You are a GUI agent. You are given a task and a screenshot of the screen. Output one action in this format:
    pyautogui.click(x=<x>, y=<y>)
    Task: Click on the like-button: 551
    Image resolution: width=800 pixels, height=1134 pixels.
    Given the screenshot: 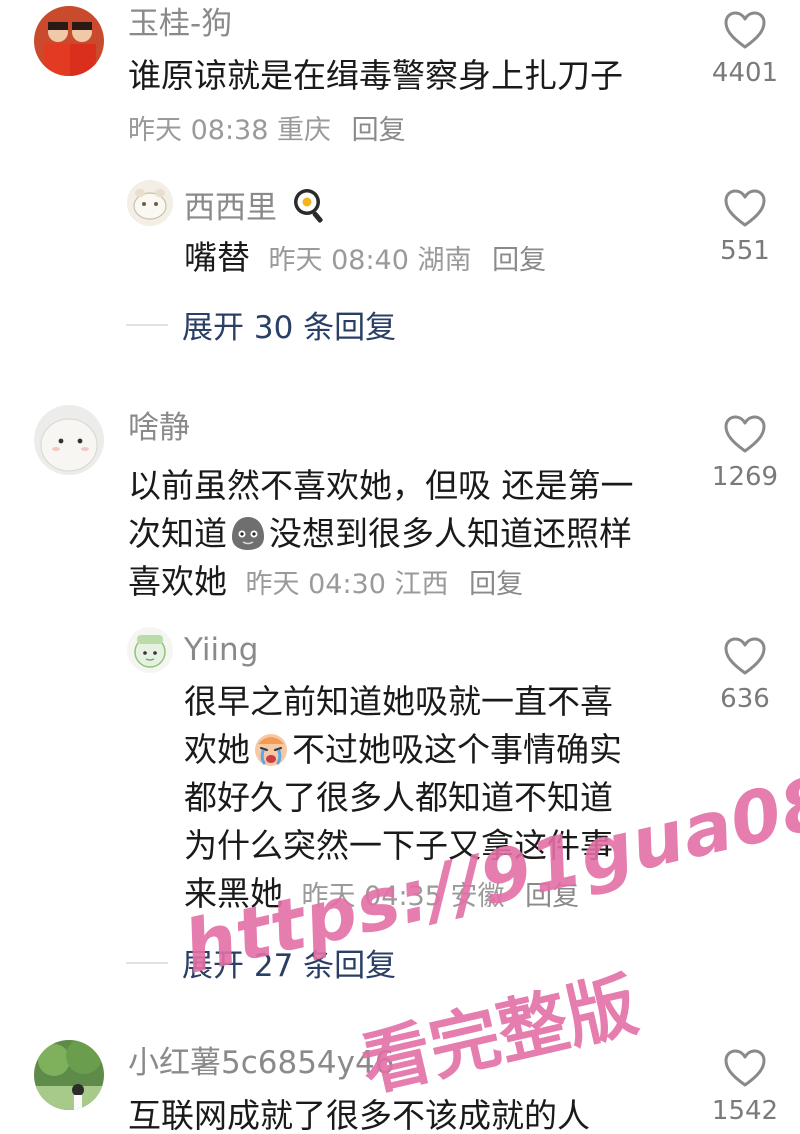 What is the action you would take?
    pyautogui.click(x=745, y=227)
    